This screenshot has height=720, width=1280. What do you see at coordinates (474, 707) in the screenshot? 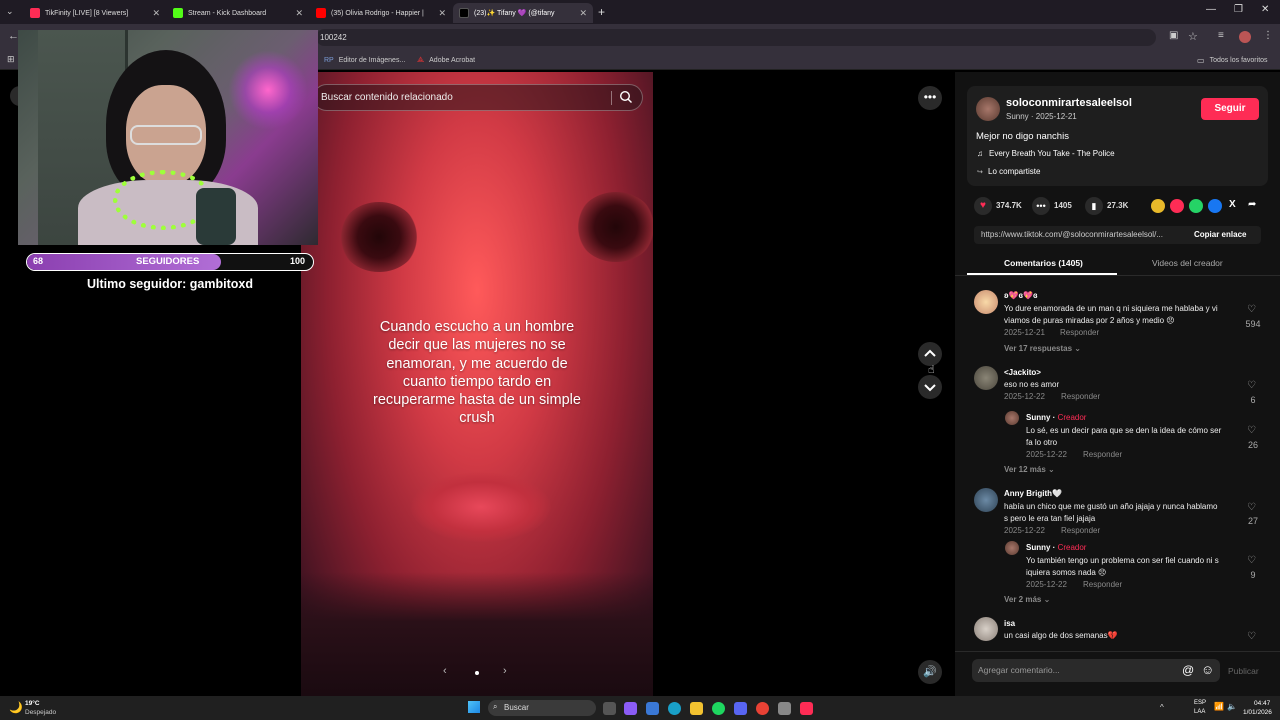
I see `start-button` at bounding box center [474, 707].